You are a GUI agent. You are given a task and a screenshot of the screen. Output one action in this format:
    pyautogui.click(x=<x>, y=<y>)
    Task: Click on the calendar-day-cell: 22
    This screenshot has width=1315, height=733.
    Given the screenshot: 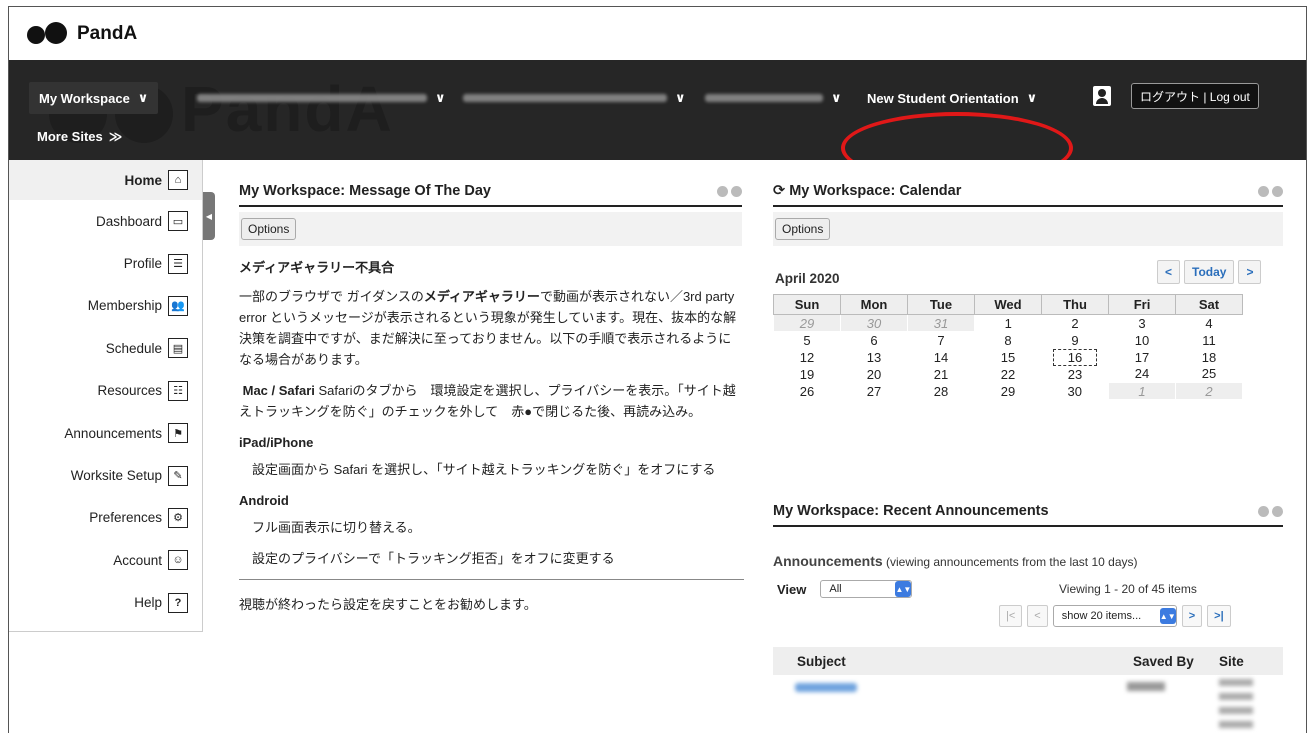 What is the action you would take?
    pyautogui.click(x=1008, y=374)
    